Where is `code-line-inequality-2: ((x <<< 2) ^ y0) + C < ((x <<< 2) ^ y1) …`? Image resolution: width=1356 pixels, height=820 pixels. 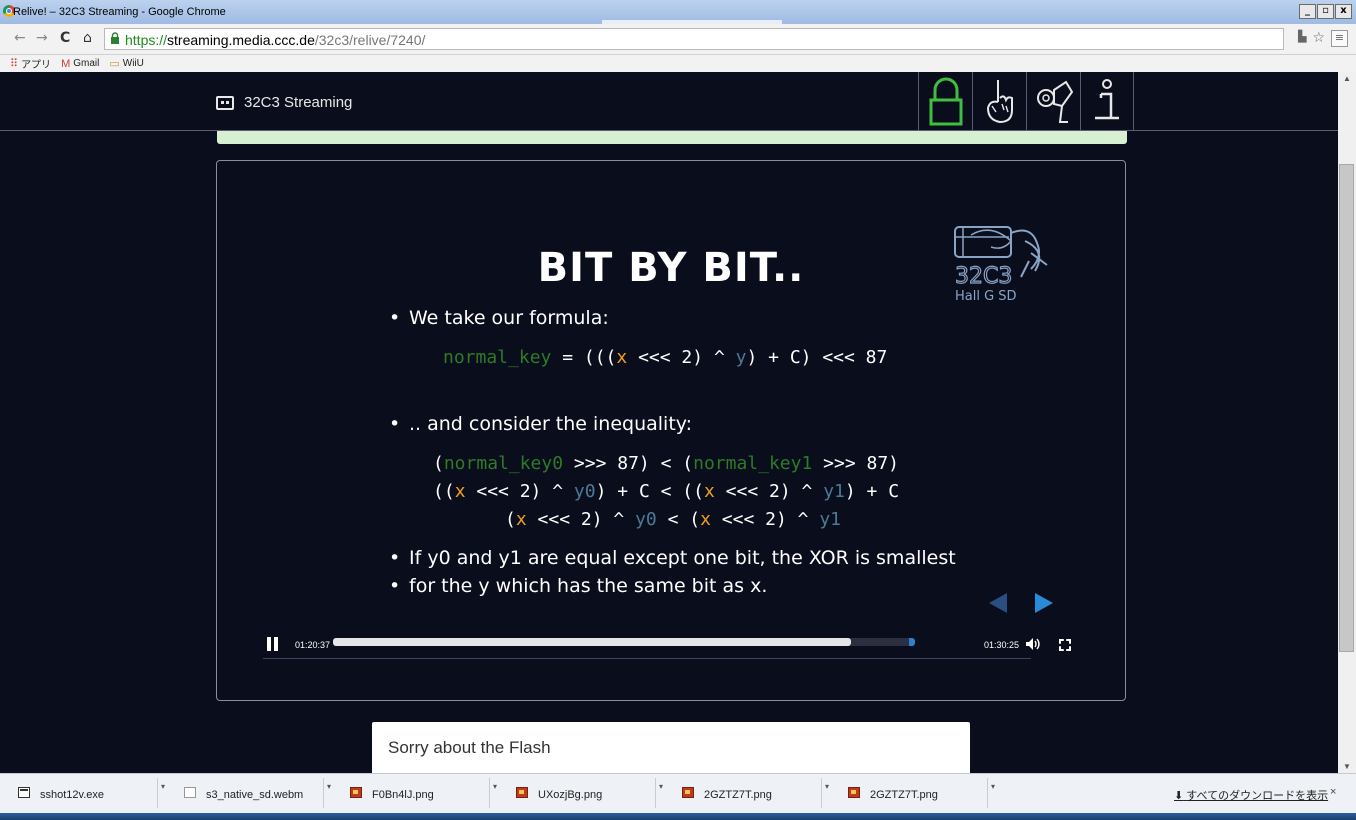
code-line-inequality-2: ((x <<< 2) ^ y0) + C < ((x <<< 2) ^ y1) … is located at coordinates (666, 491).